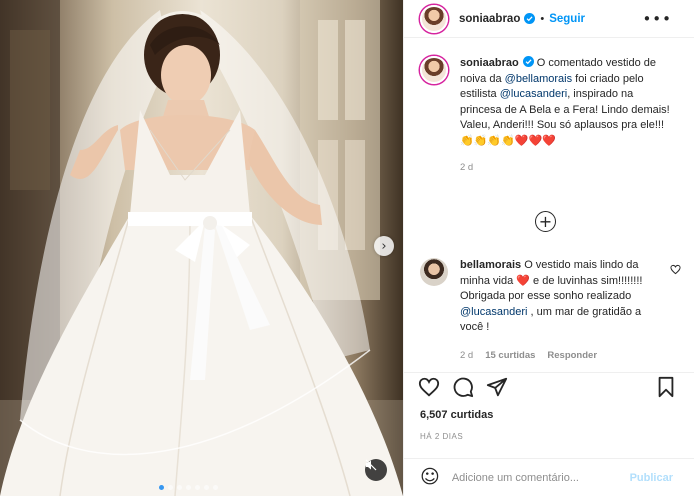  What do you see at coordinates (430, 477) in the screenshot?
I see `emoji-picker-icon: ☺` at bounding box center [430, 477].